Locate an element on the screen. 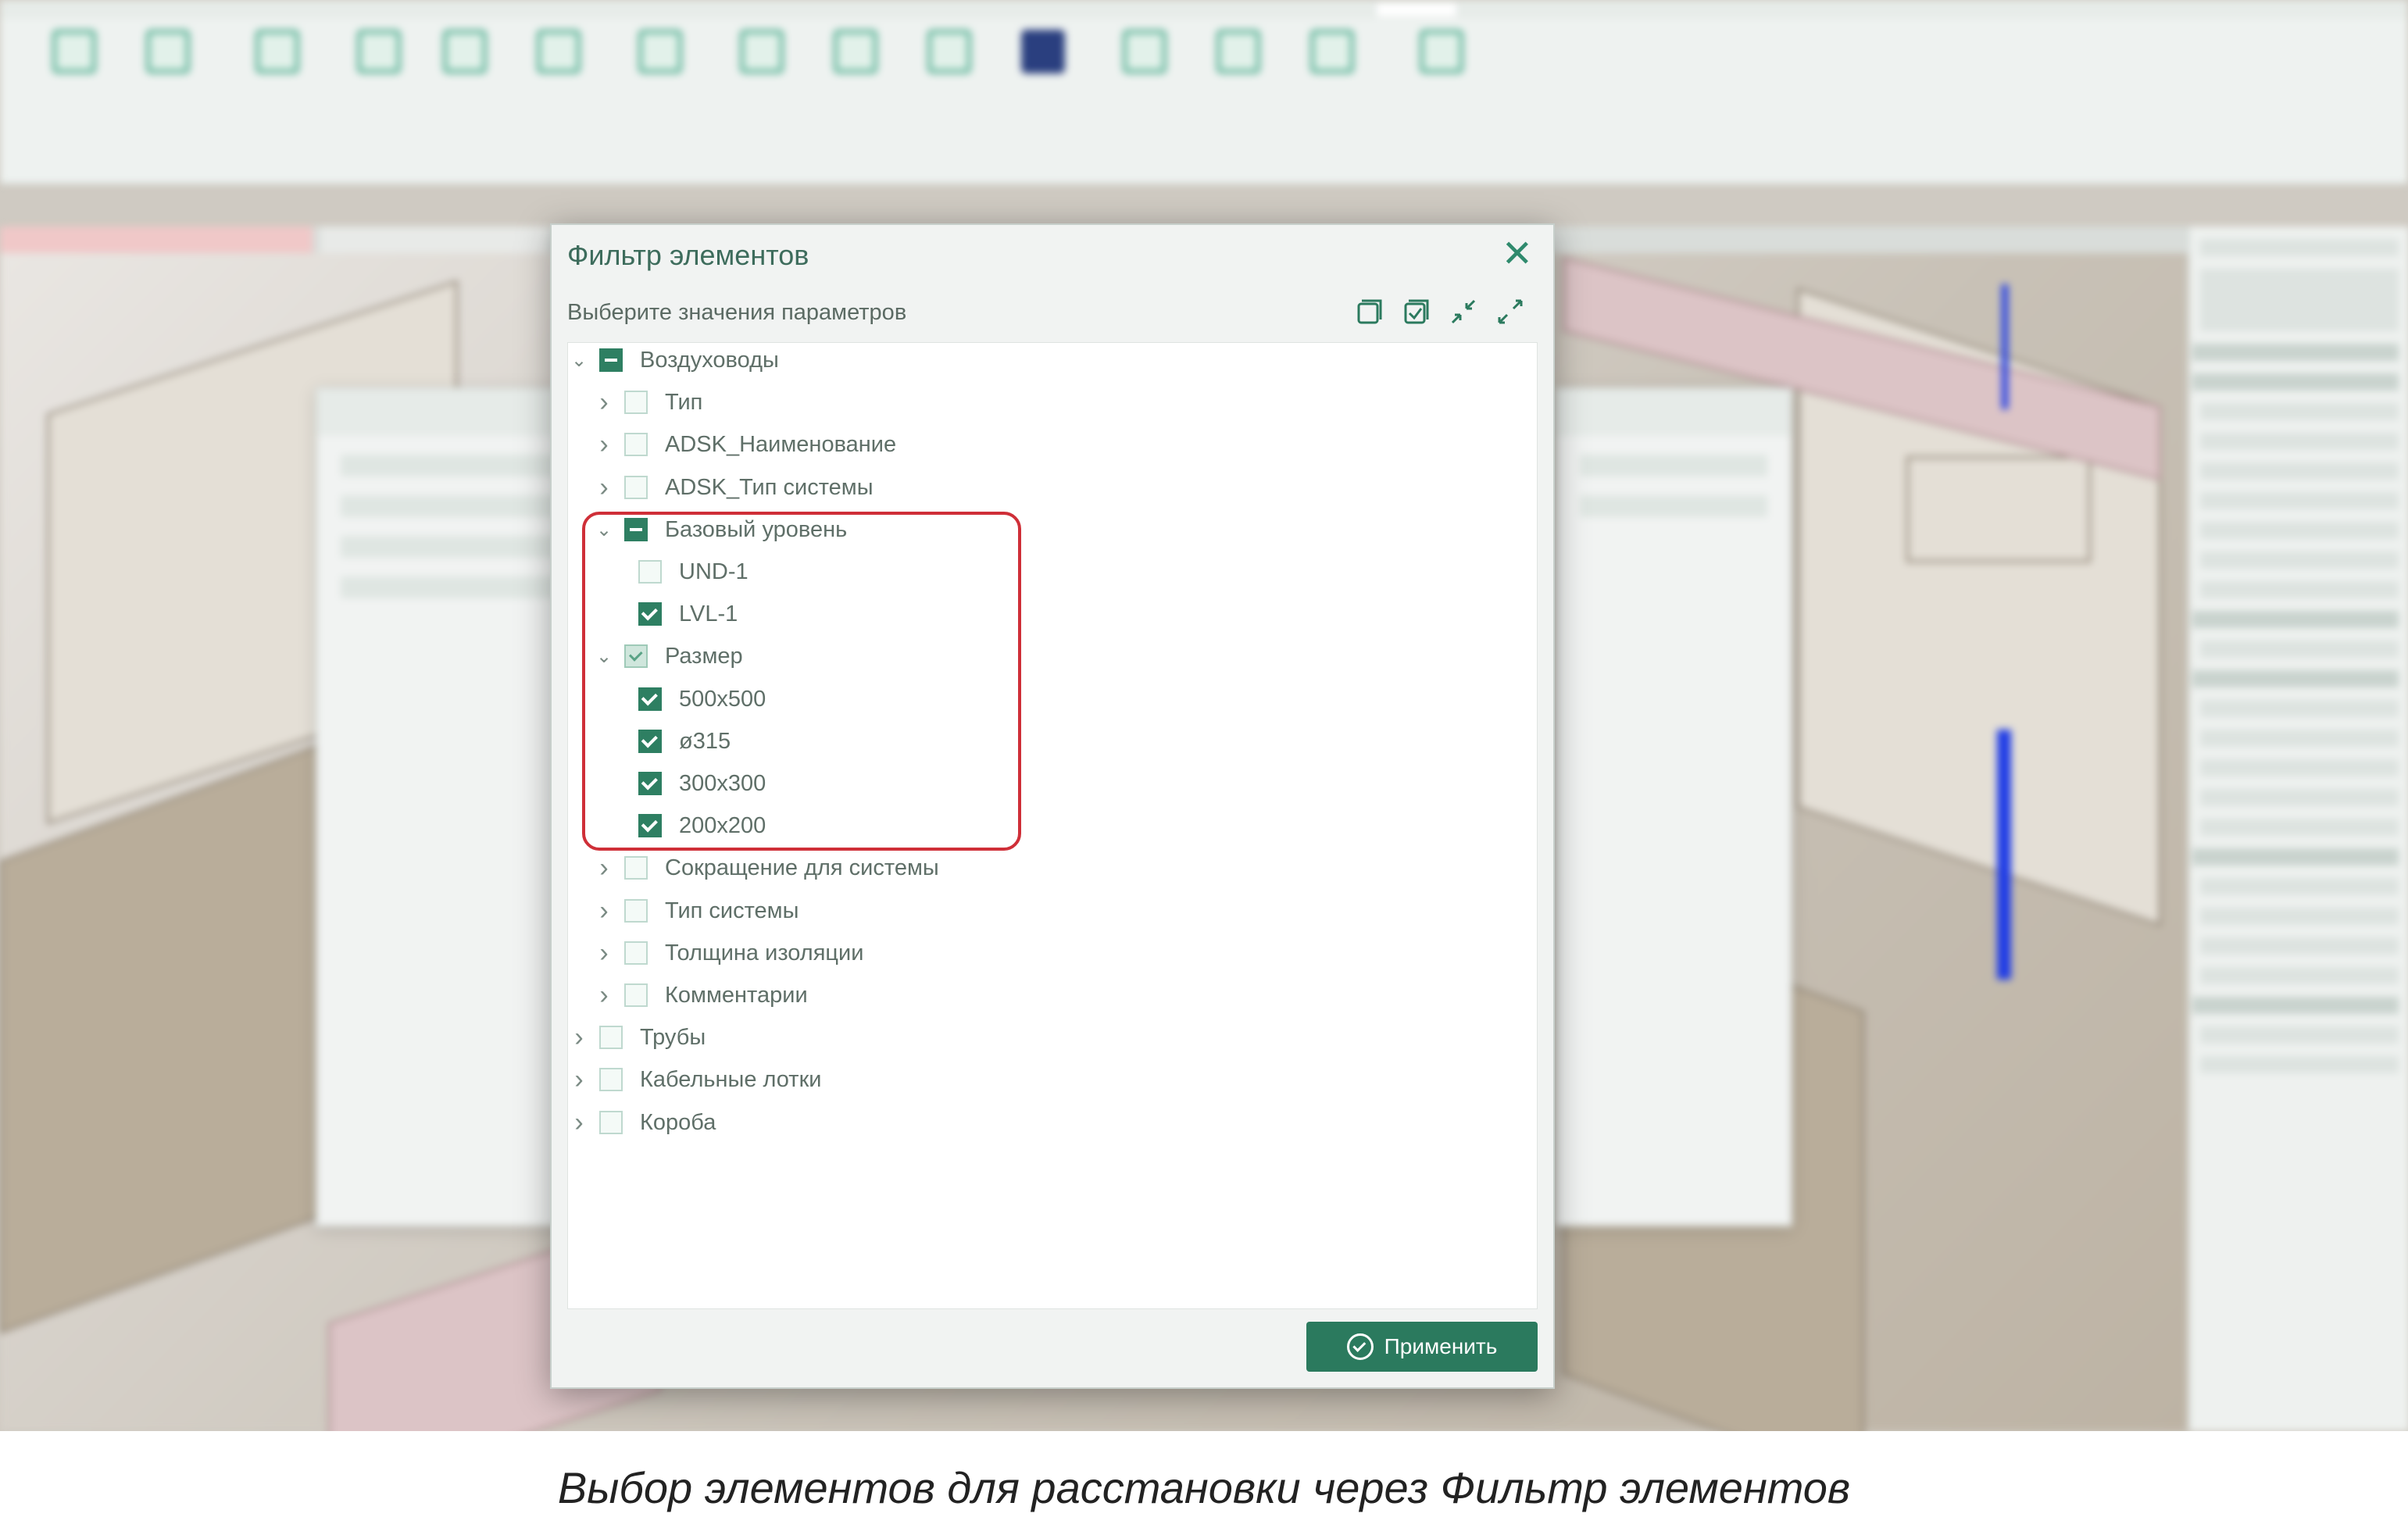 The height and width of the screenshot is (1517, 2408). tree-node: › ADSK_Наименование is located at coordinates (744, 444).